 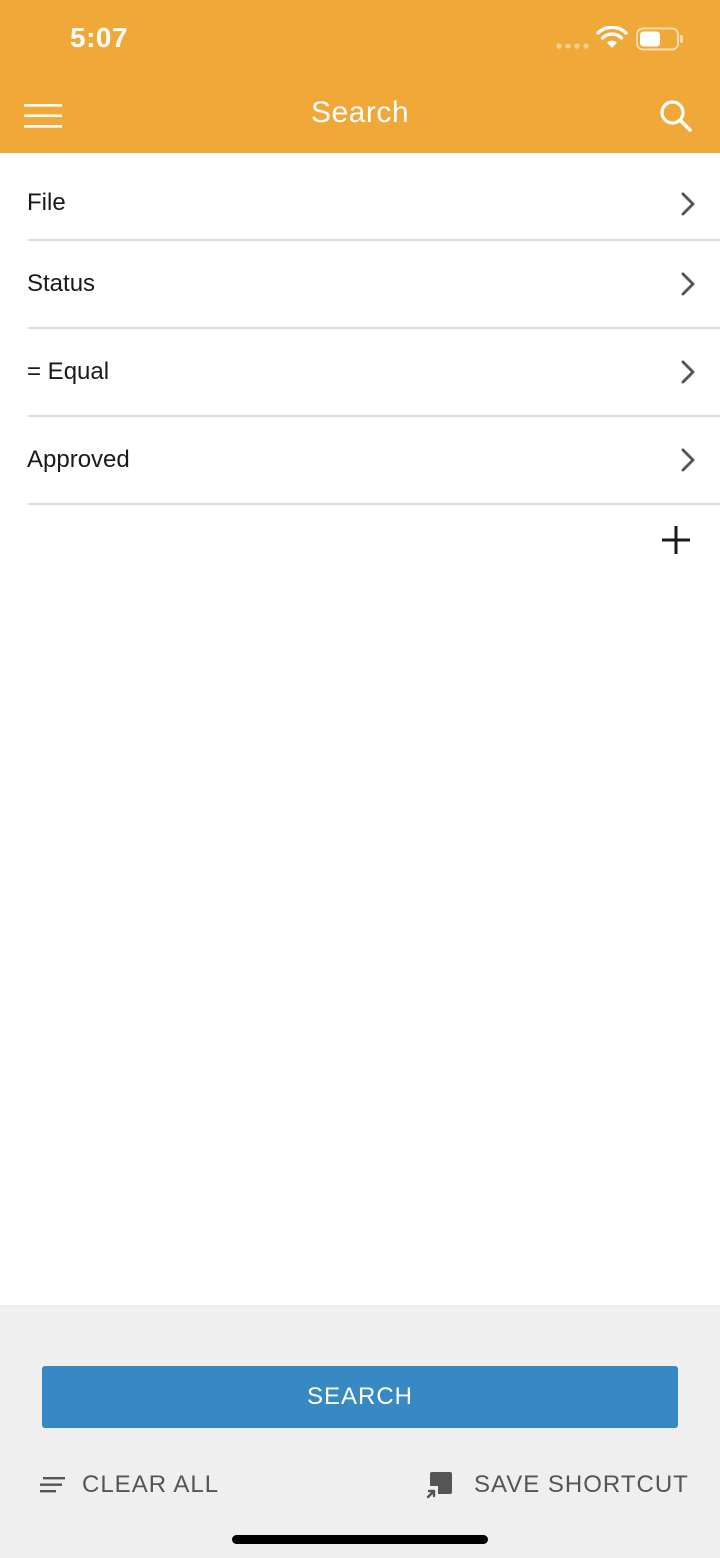 I want to click on save-shortcut-label: SAVE SHORTCUT, so click(x=581, y=1484).